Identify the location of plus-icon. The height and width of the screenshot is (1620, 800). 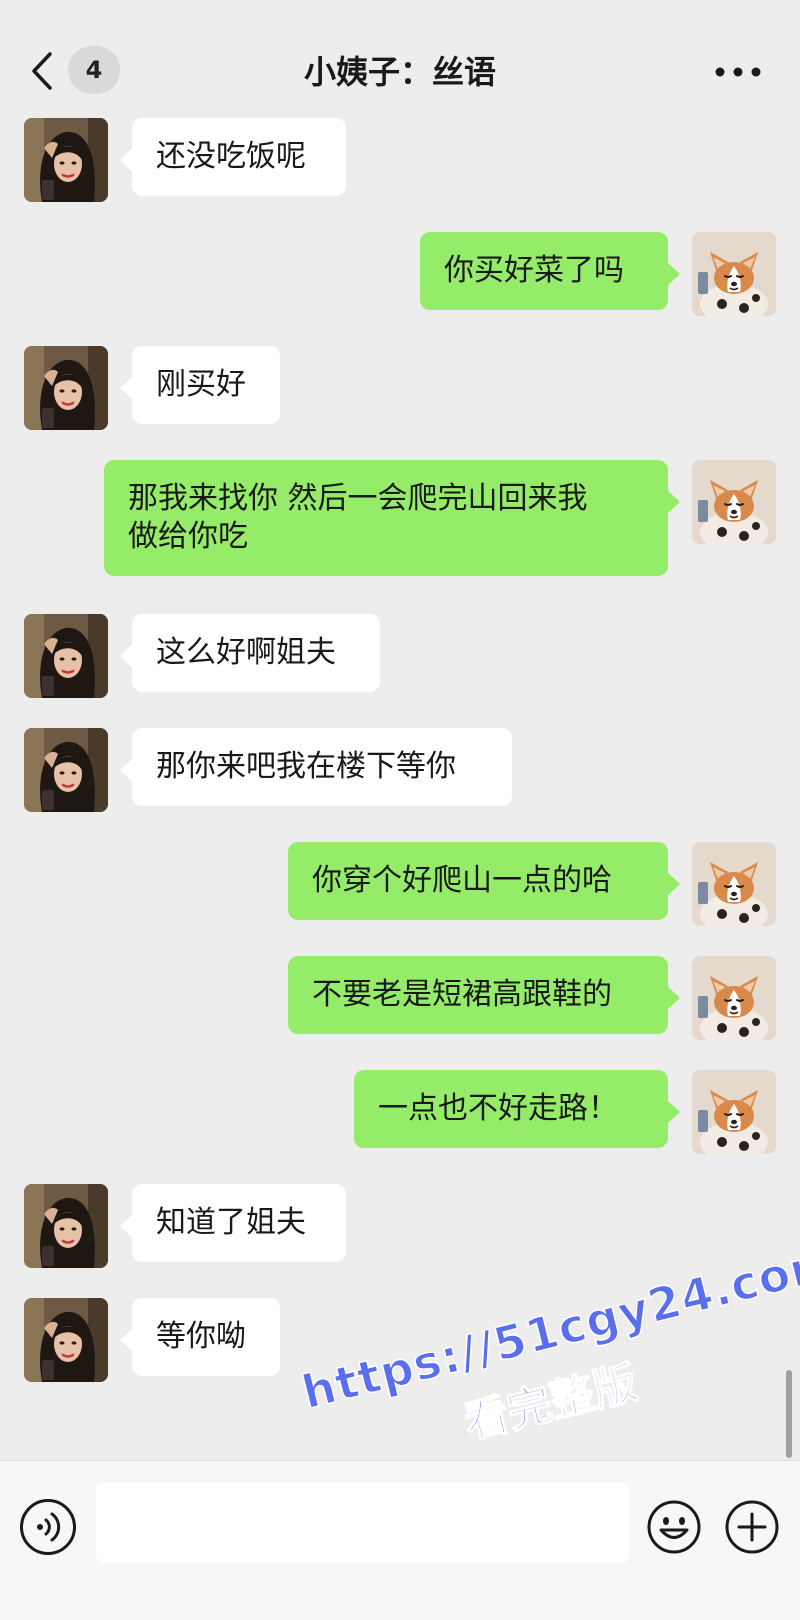
(752, 1527).